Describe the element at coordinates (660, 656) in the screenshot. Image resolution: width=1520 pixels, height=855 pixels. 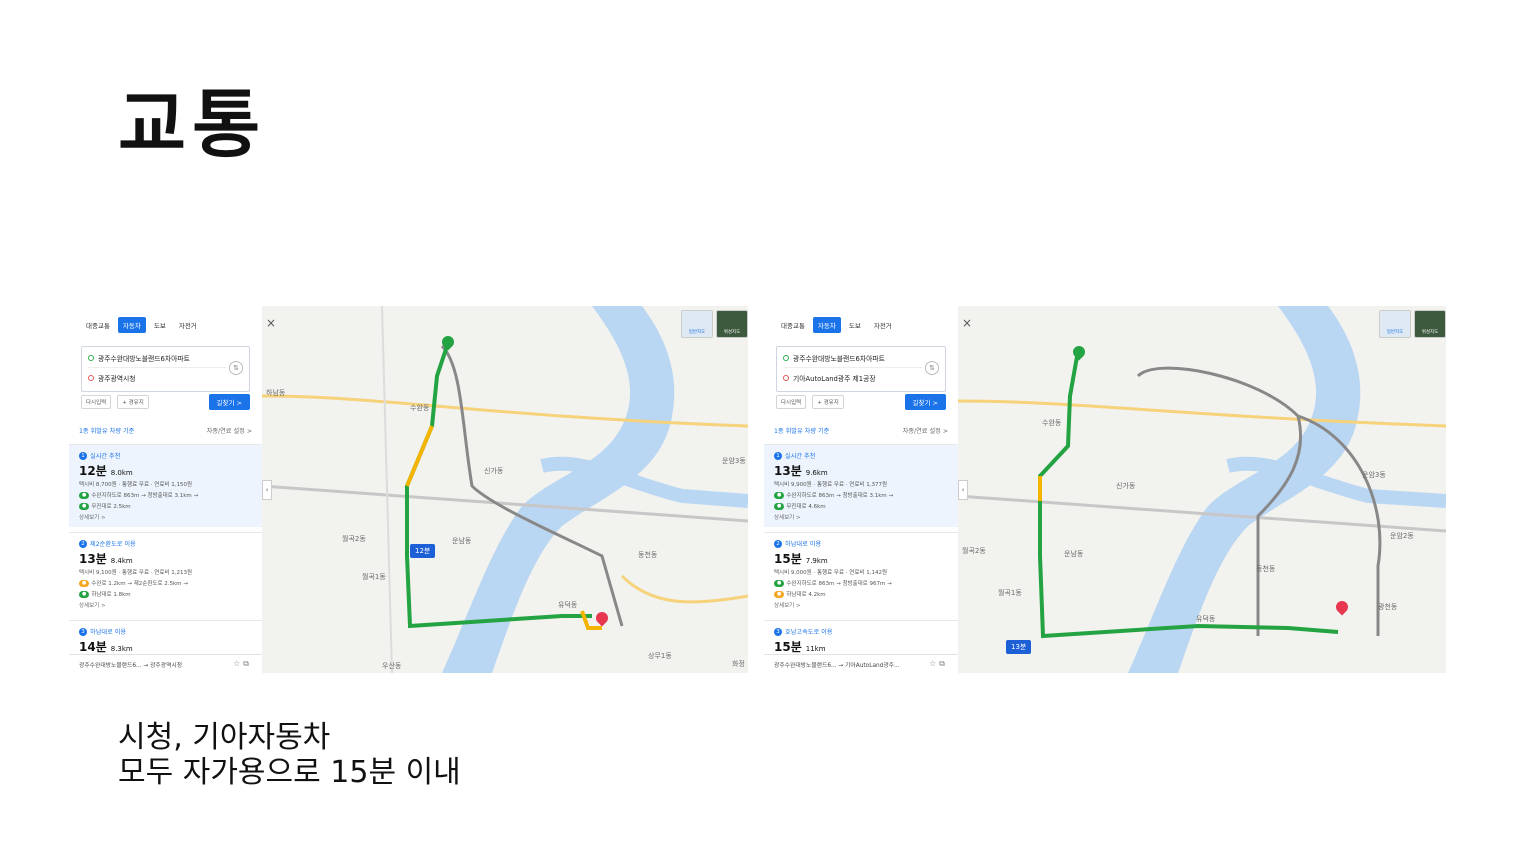
I see `map-place-label: 상무1동` at that location.